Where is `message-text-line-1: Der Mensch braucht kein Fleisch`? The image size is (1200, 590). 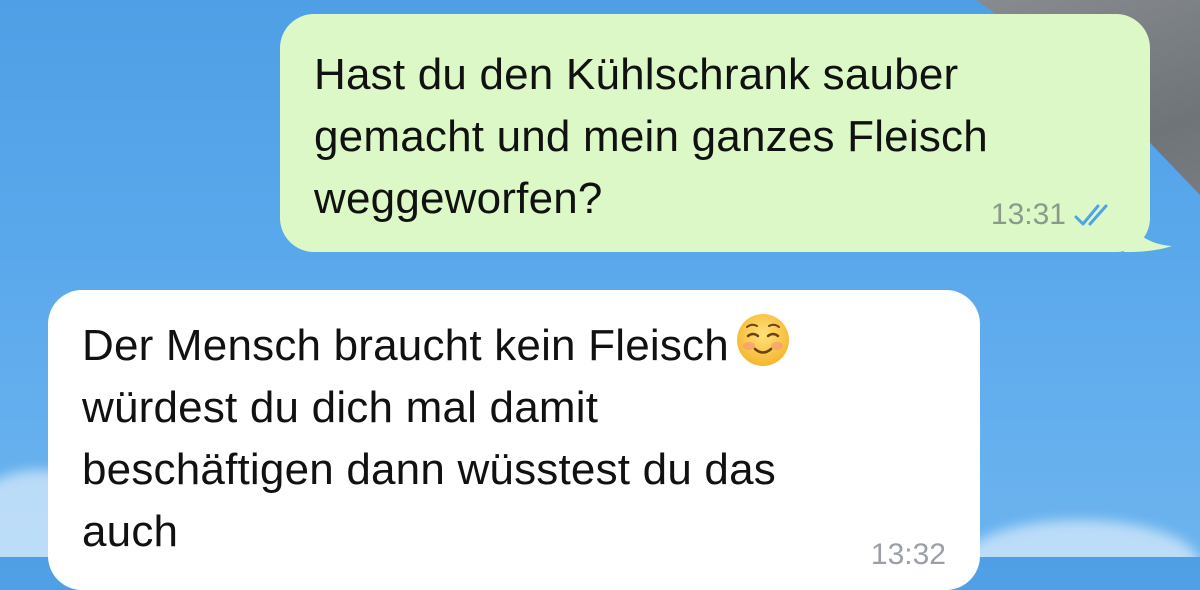 message-text-line-1: Der Mensch braucht kein Fleisch is located at coordinates (405, 345).